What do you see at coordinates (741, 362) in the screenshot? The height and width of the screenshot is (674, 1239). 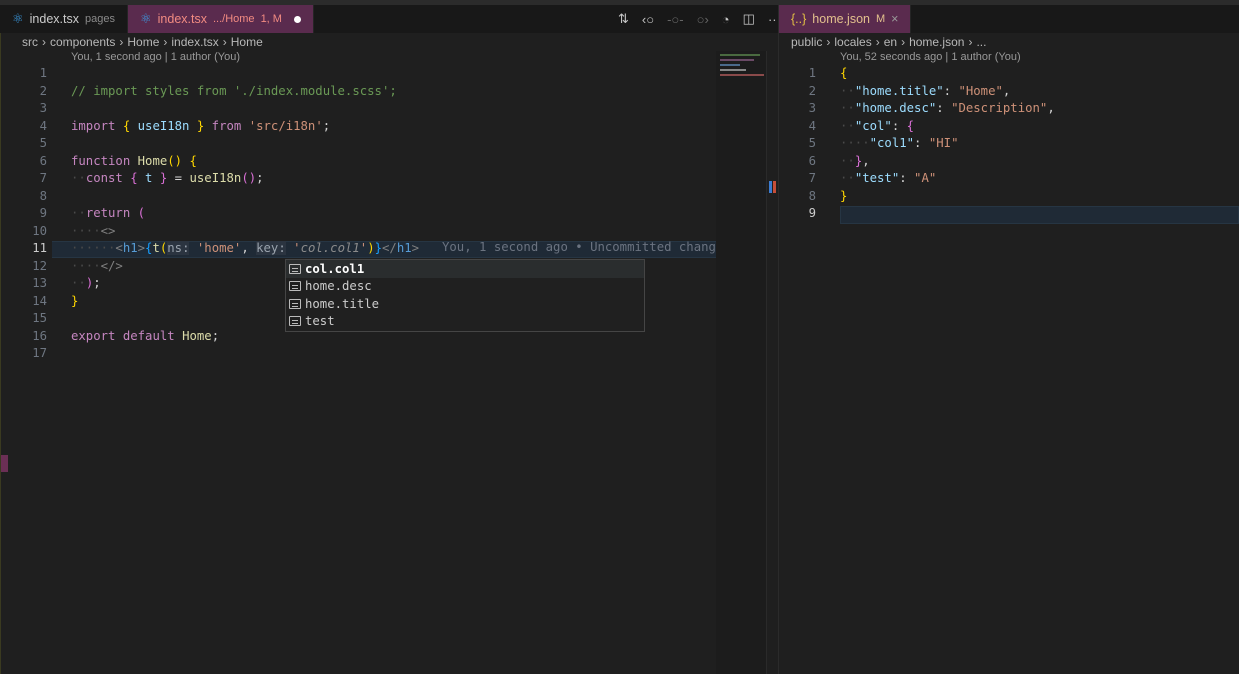 I see `minimap` at bounding box center [741, 362].